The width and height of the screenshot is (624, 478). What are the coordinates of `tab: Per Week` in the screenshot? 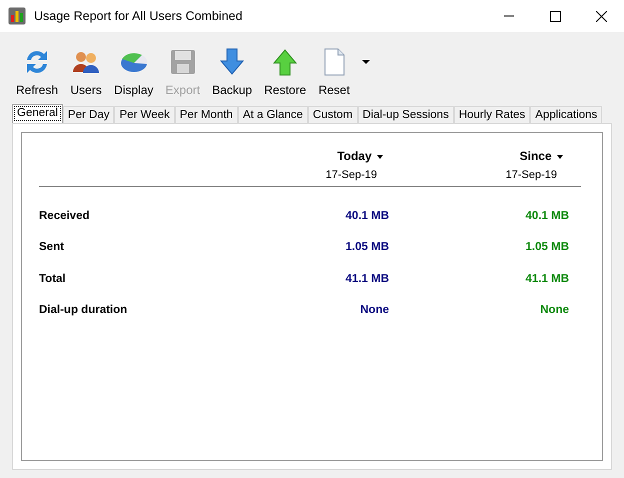 It's located at (144, 114).